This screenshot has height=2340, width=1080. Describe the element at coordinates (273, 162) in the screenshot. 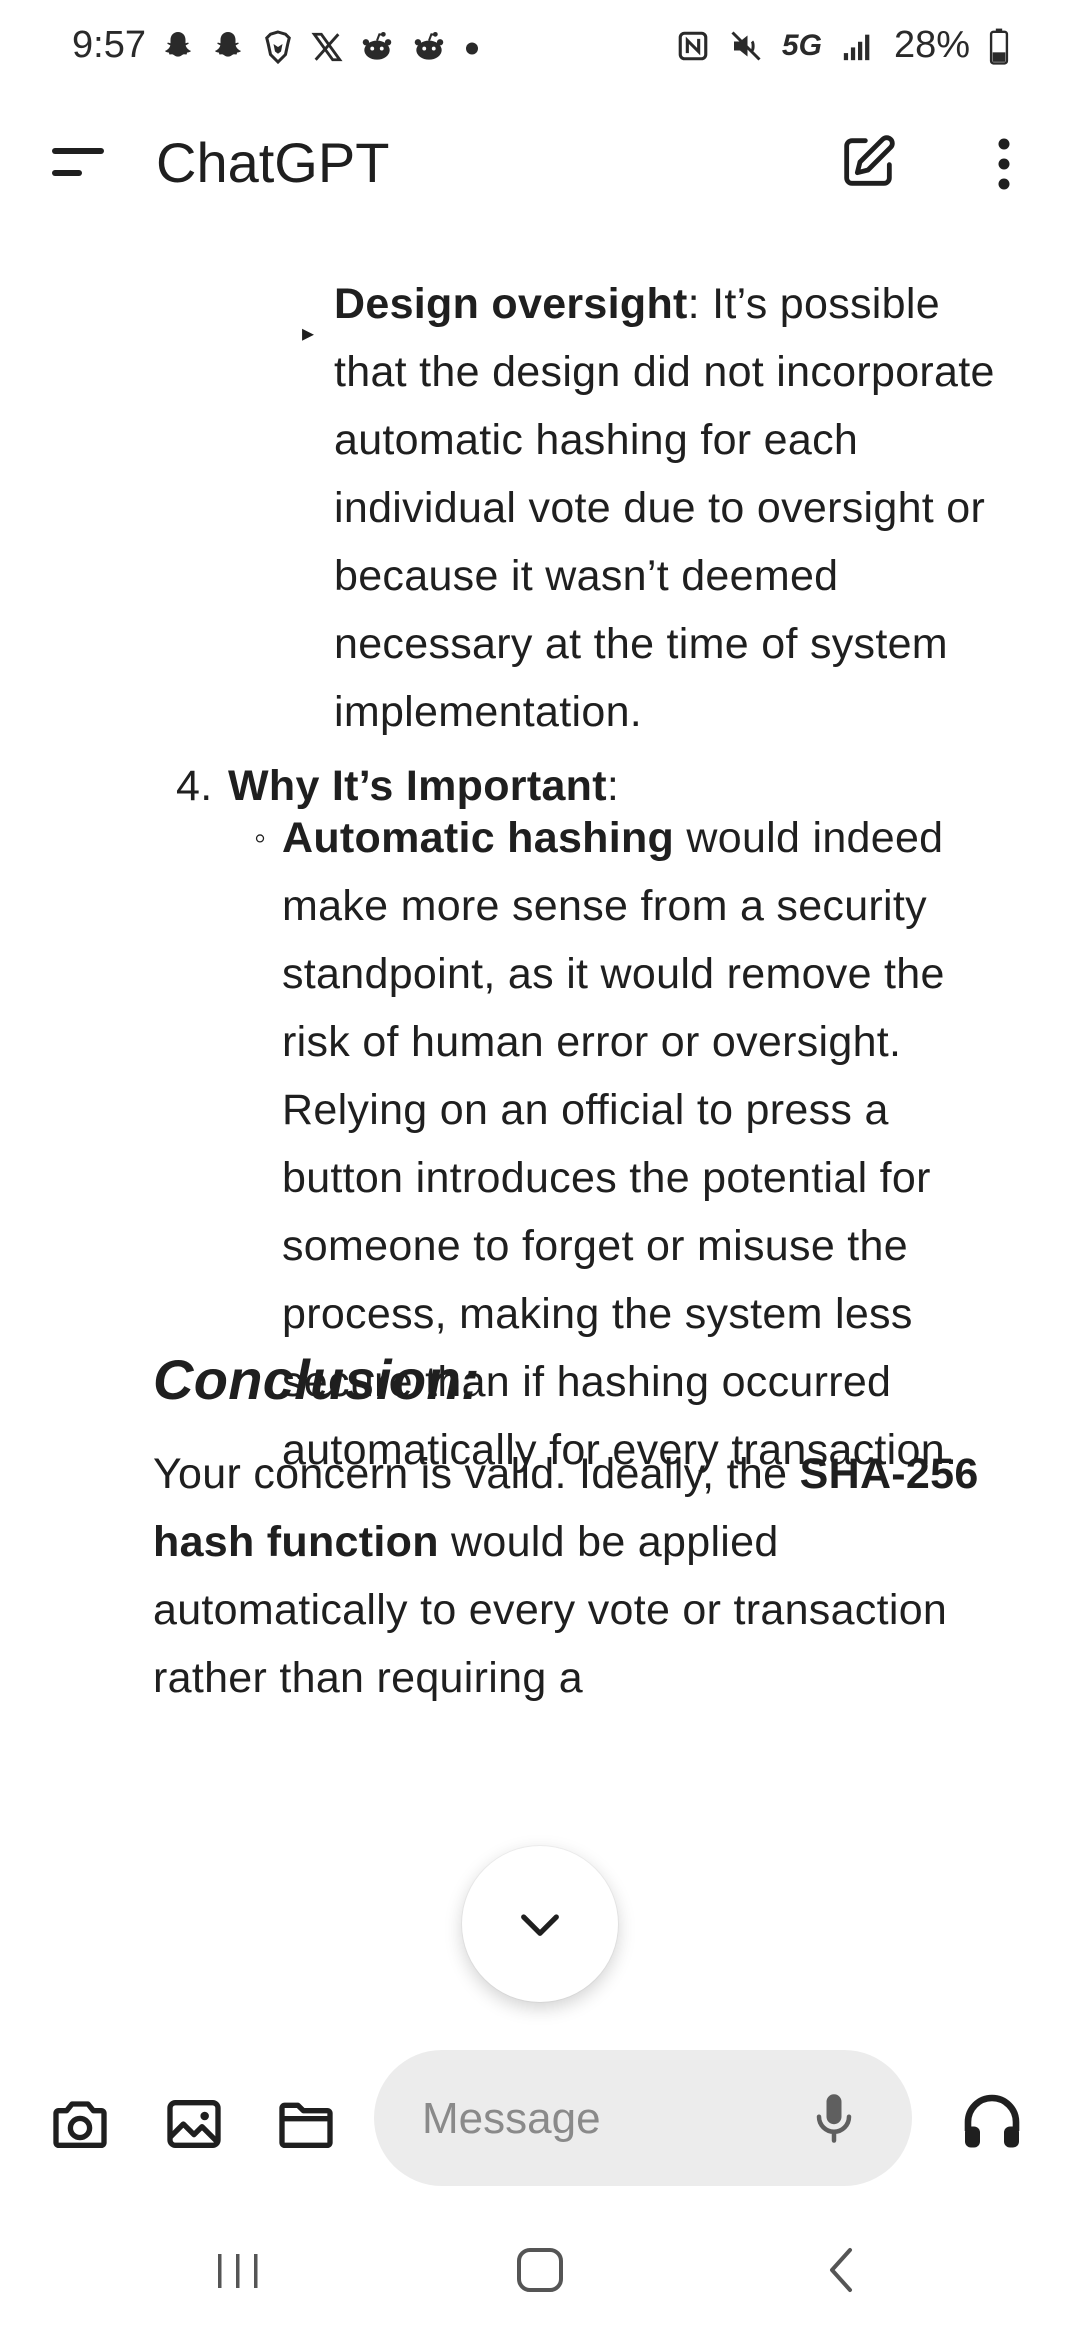

I see `app-title: ChatGPT` at that location.